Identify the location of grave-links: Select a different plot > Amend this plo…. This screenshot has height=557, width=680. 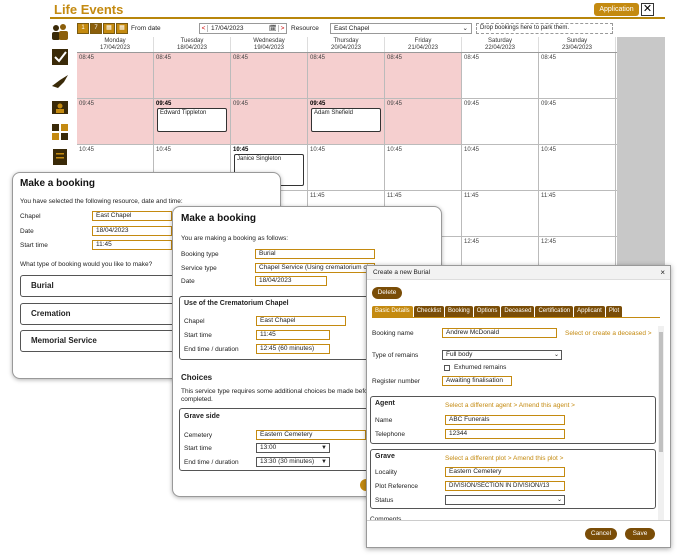
(504, 458).